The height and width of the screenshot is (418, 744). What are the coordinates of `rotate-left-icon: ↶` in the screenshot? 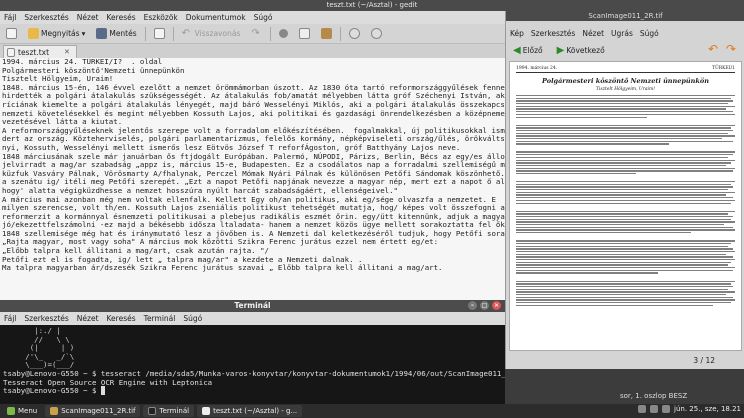 It's located at (715, 49).